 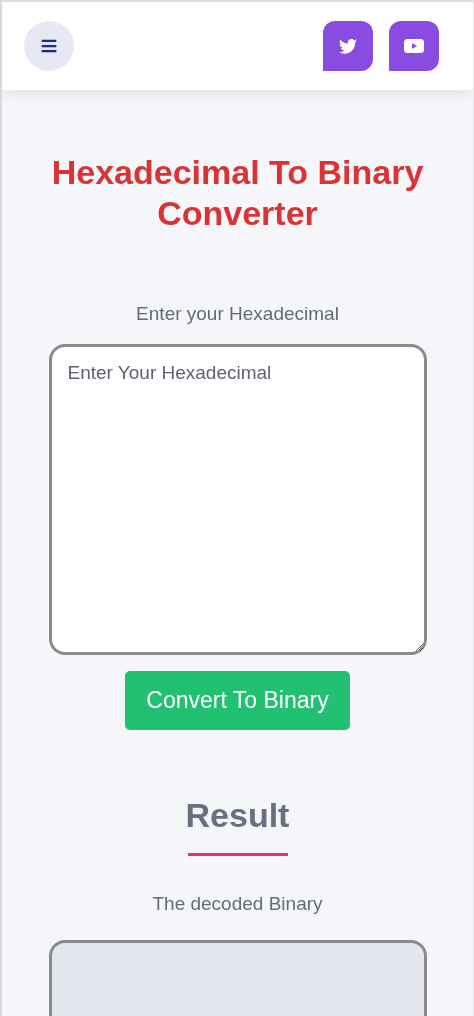 I want to click on bird-icon, so click(x=348, y=46).